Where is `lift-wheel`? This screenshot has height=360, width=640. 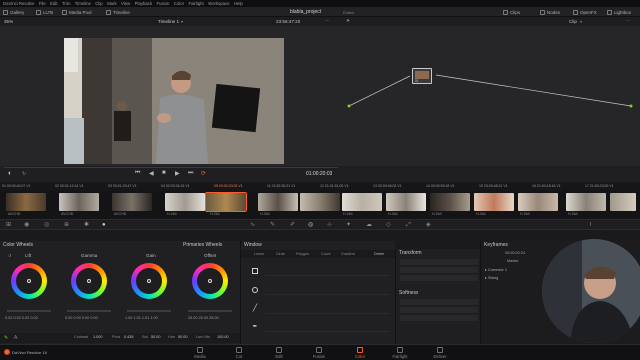
lift-wheel is located at coordinates (29, 281).